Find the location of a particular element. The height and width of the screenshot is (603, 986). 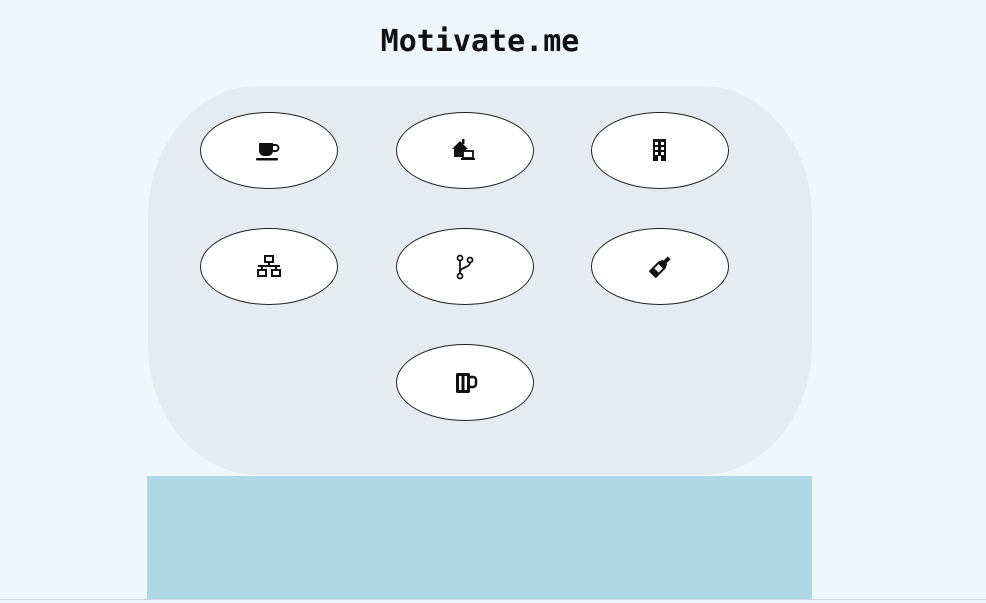

bottle-button is located at coordinates (660, 266).